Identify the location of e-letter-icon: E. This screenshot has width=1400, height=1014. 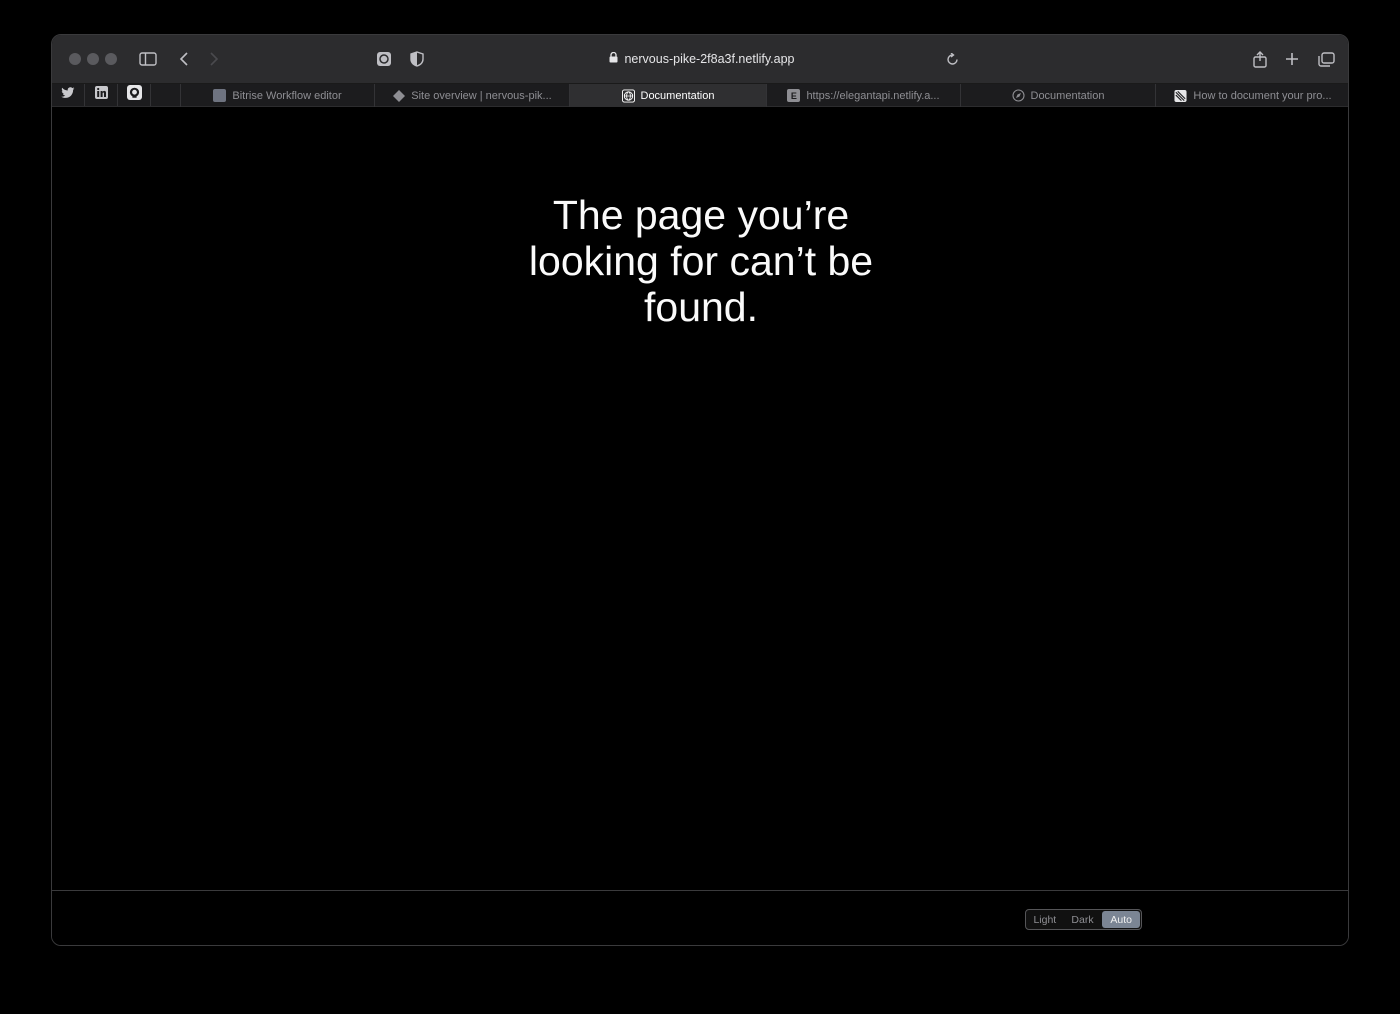
(794, 95).